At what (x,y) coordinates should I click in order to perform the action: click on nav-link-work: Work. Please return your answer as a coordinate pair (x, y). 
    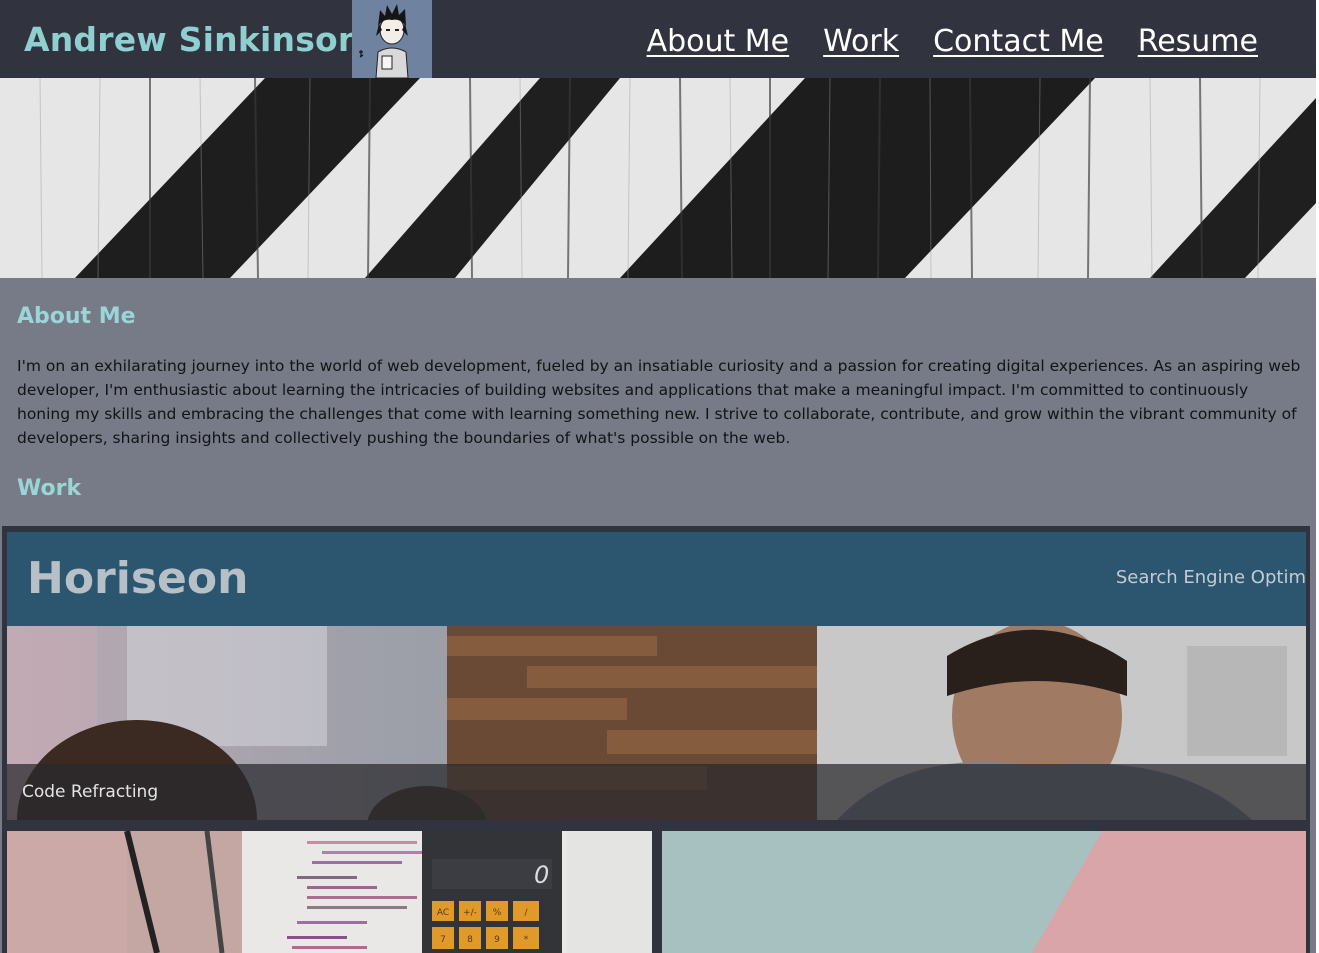
    Looking at the image, I should click on (861, 42).